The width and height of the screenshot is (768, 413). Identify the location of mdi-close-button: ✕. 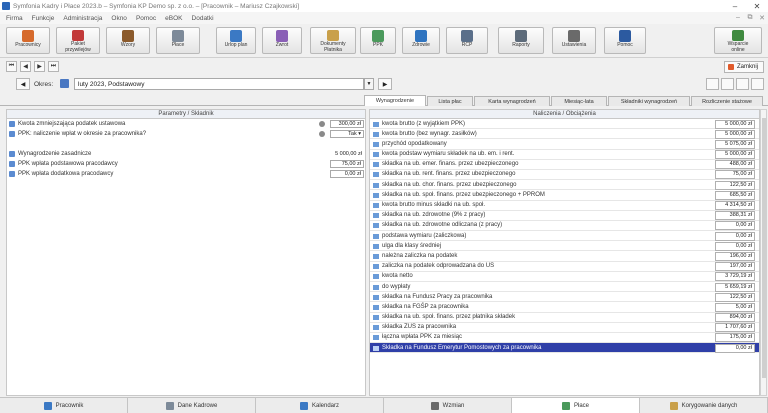
(762, 18).